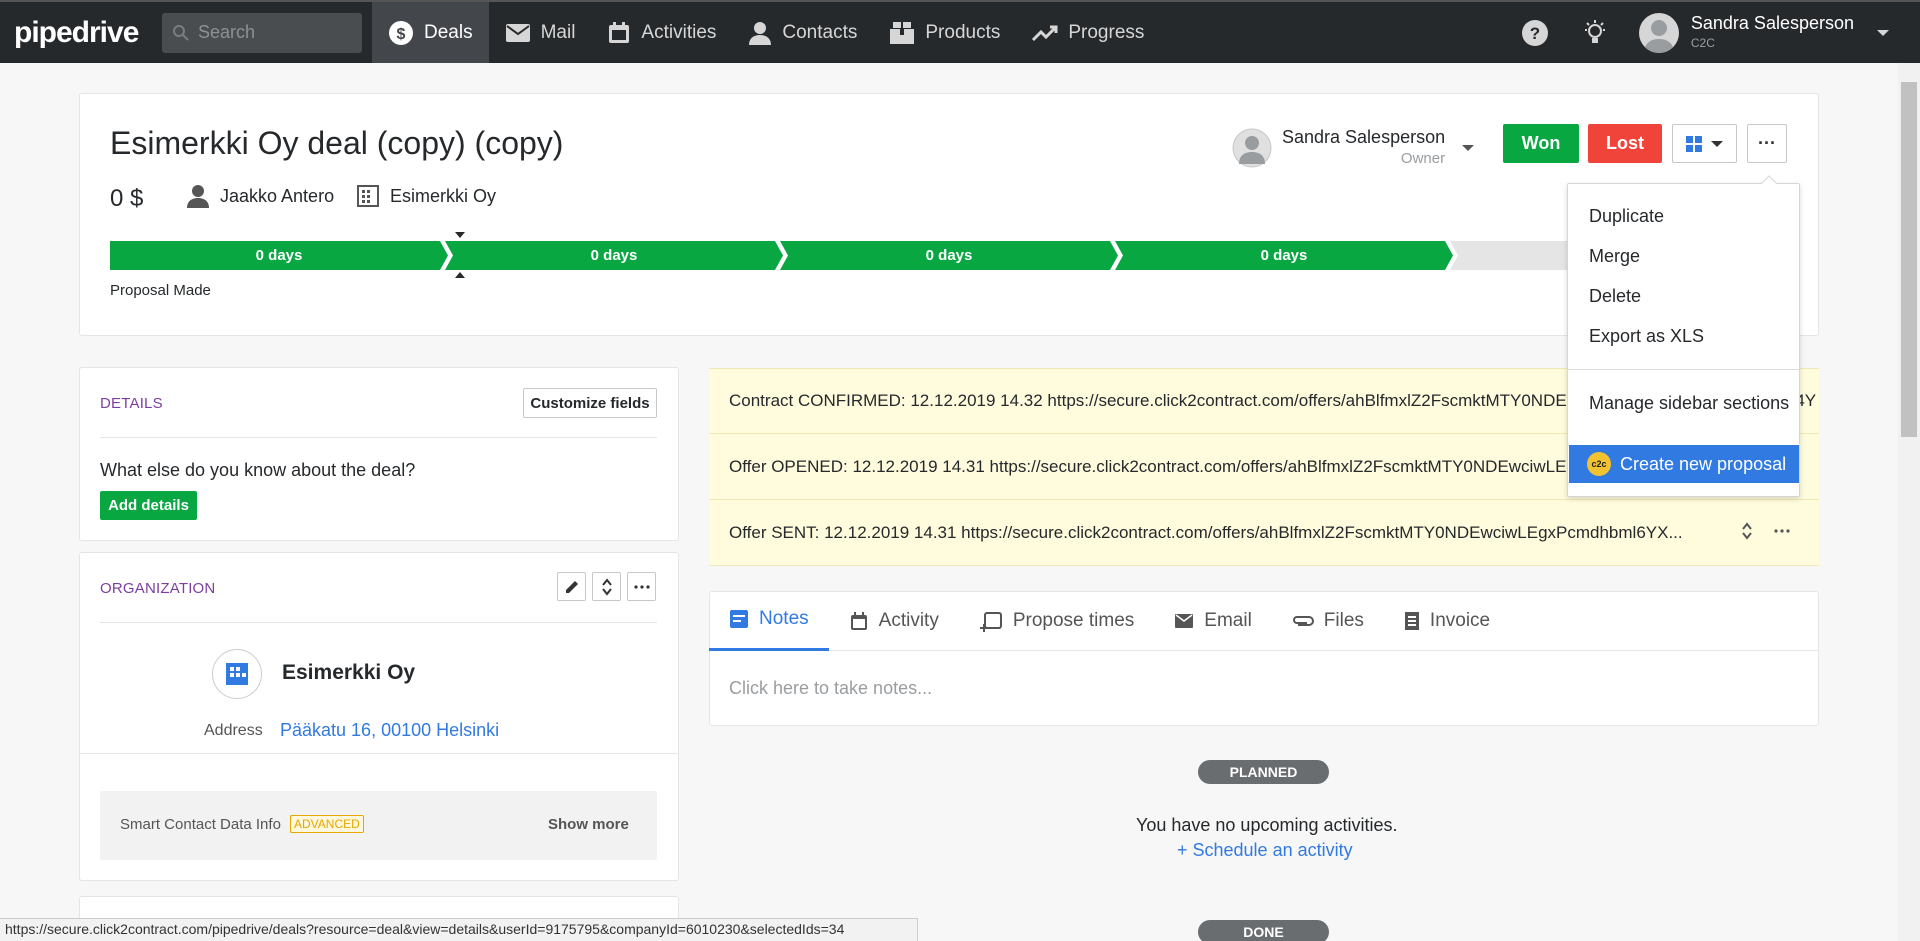  I want to click on help-button: ?, so click(1535, 32).